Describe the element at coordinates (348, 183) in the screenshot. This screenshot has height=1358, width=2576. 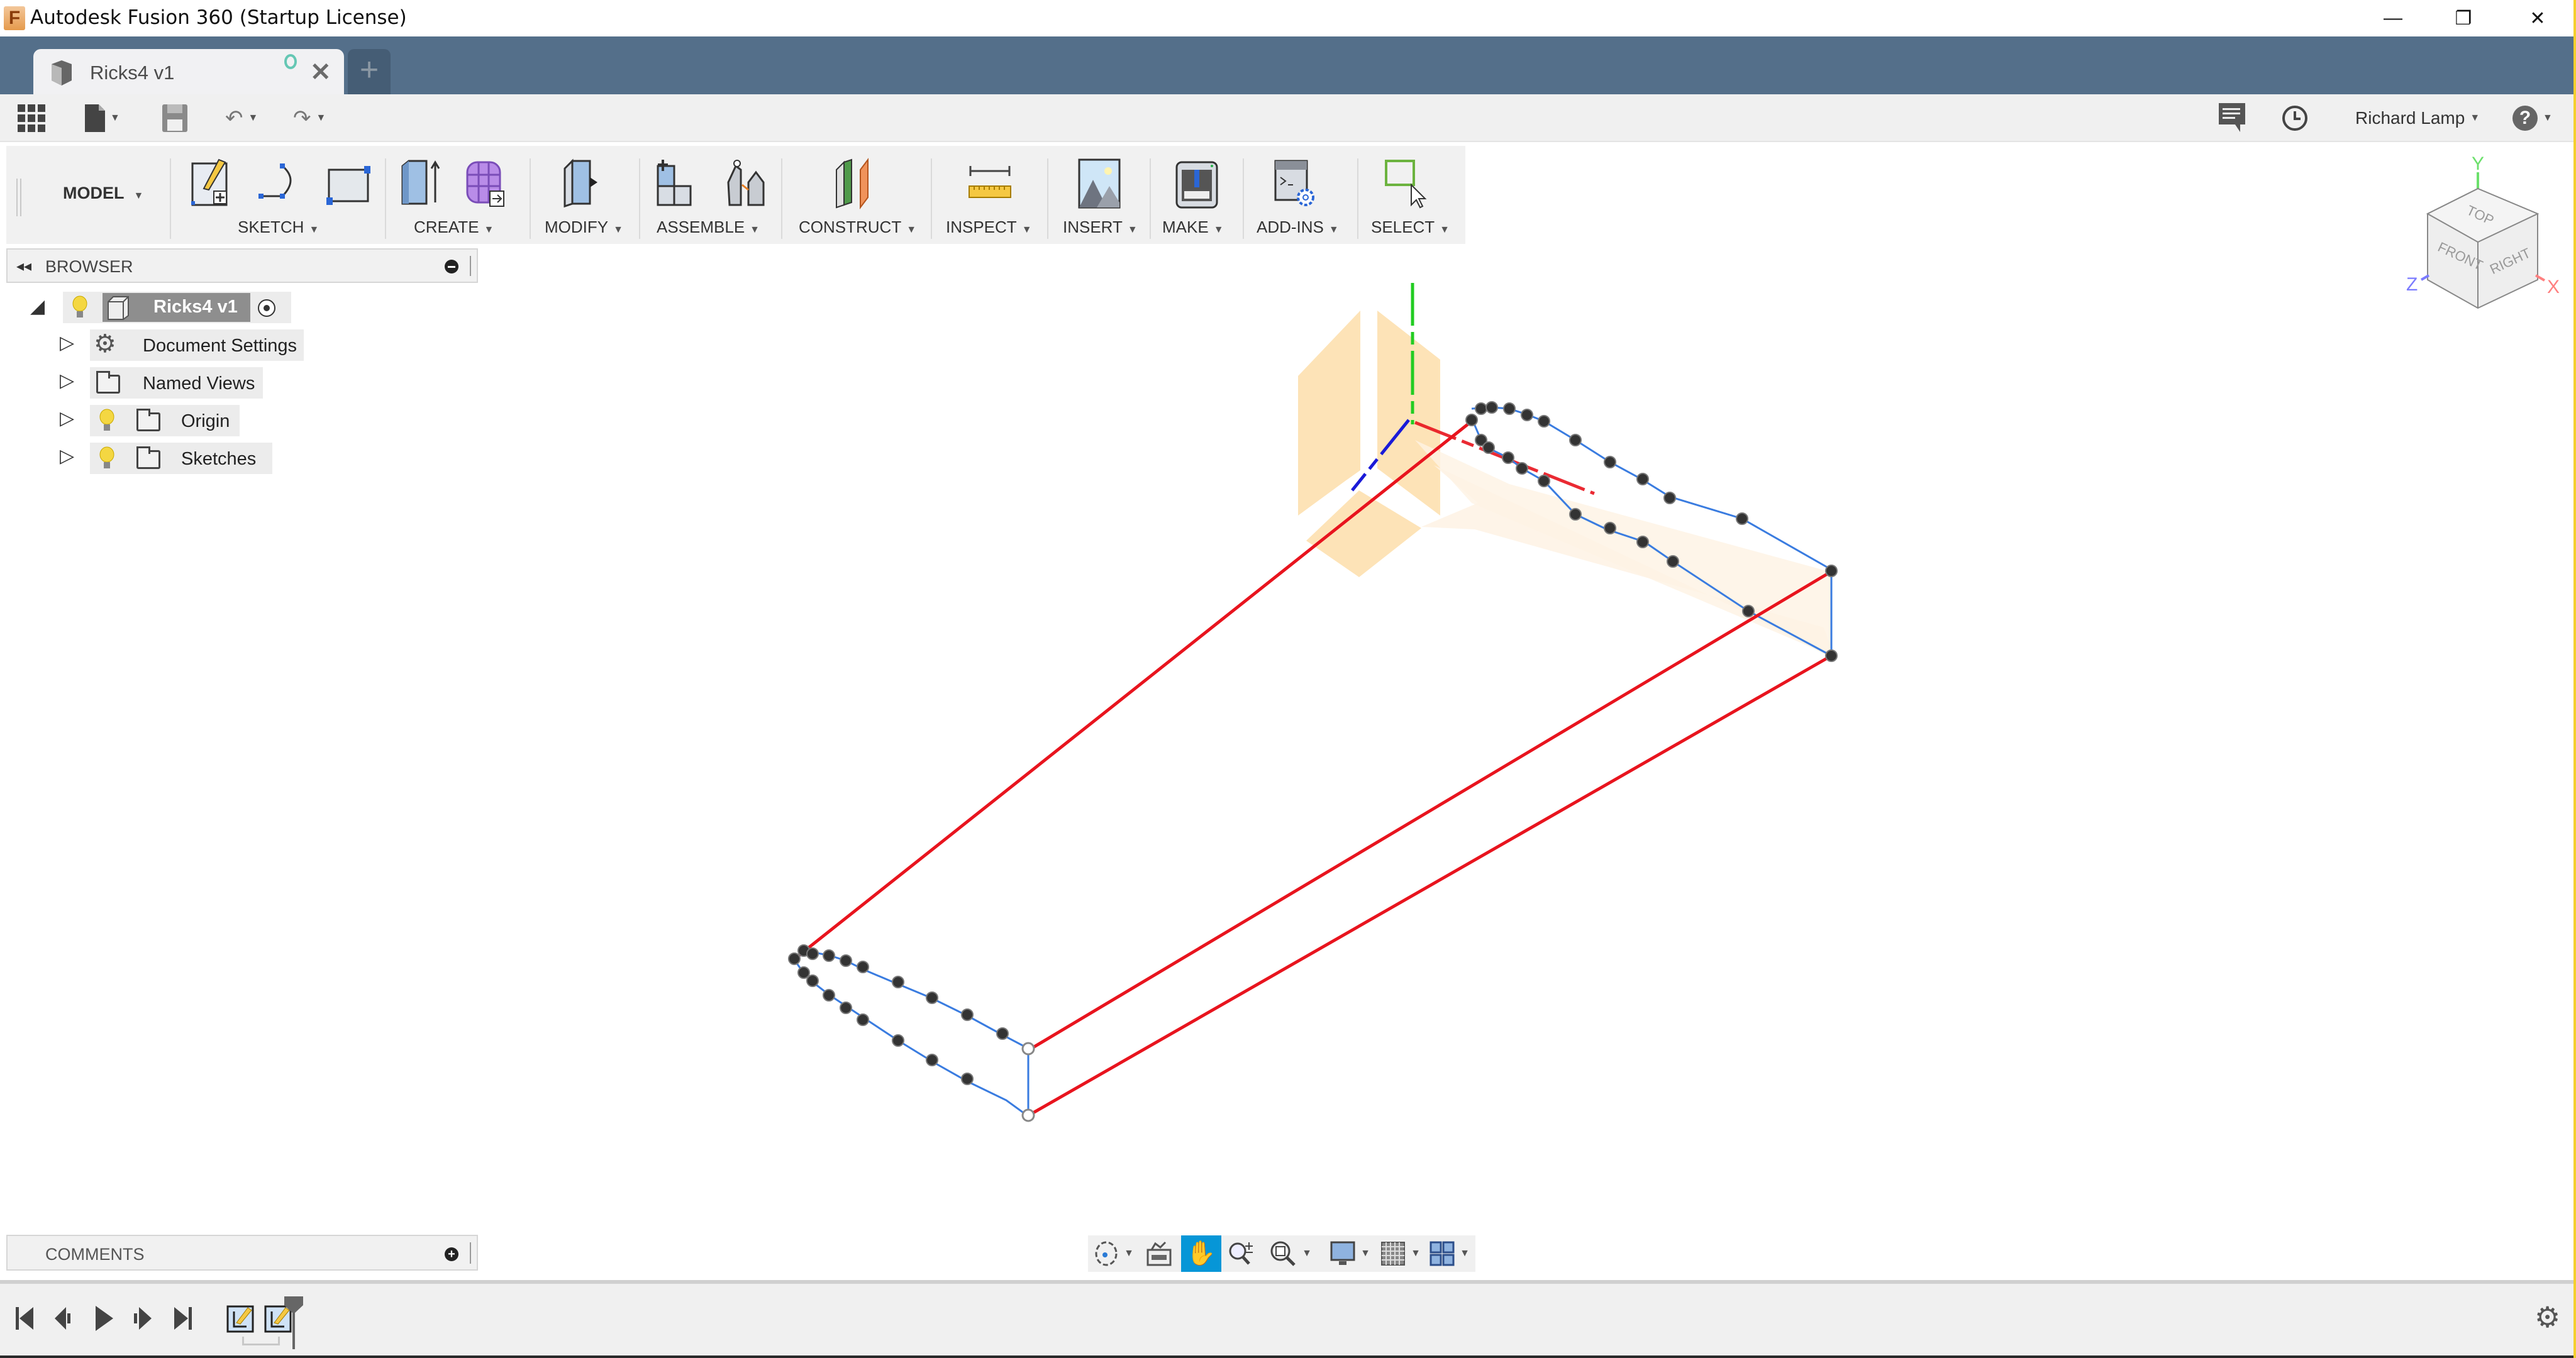
I see `rectangle-icon` at that location.